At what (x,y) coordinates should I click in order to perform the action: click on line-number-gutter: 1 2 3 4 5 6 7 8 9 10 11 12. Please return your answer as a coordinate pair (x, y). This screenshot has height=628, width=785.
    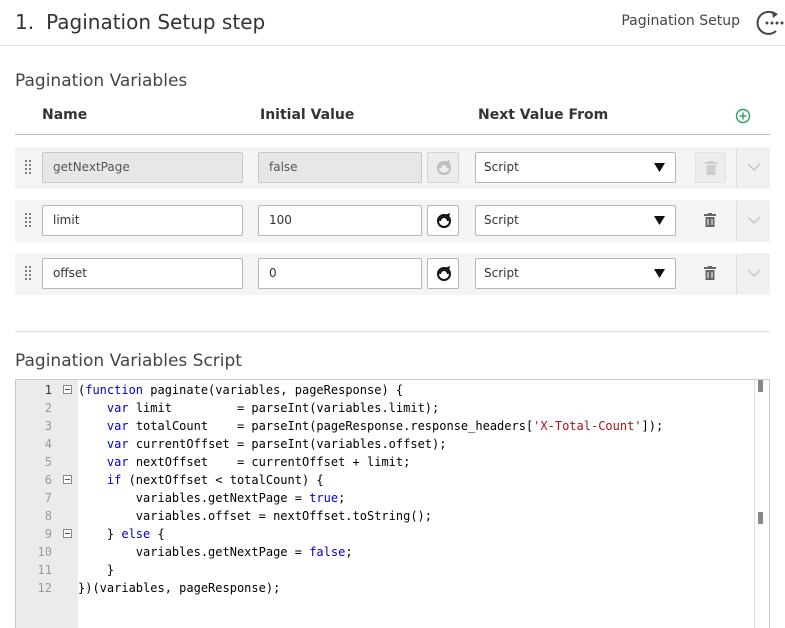
    Looking at the image, I should click on (47, 504).